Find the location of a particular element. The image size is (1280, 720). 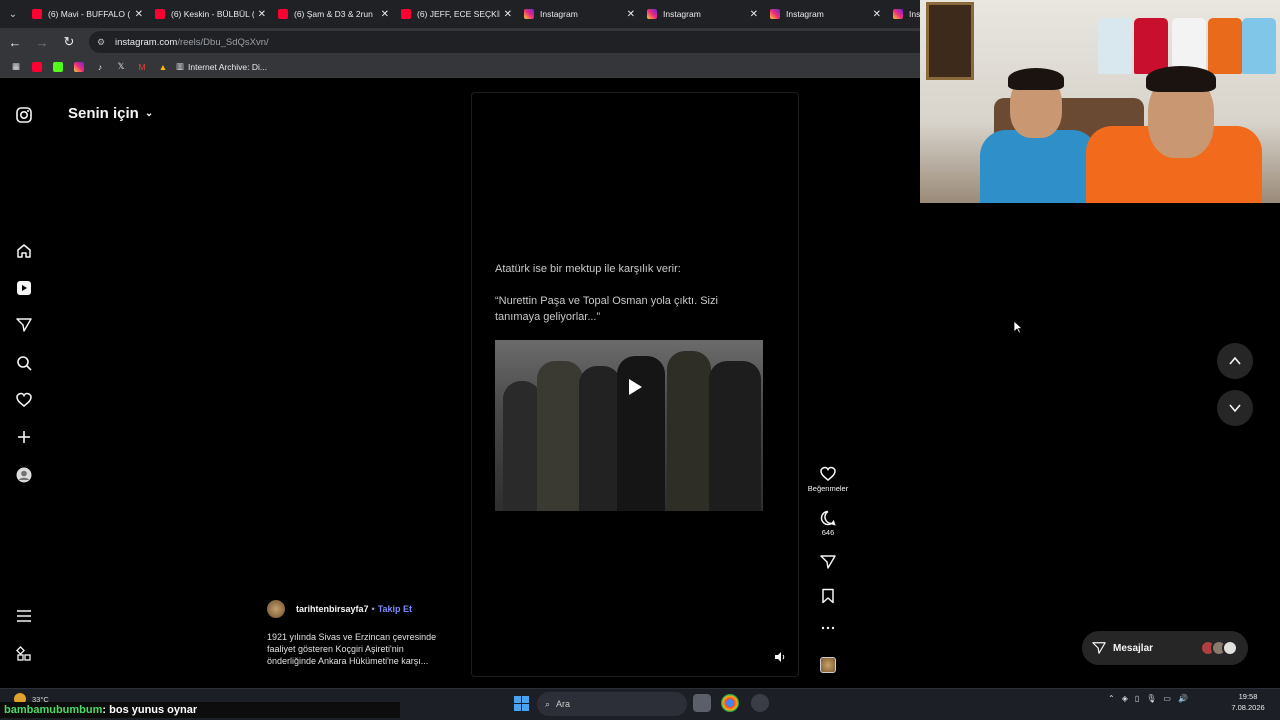

network-icon: ◈ is located at coordinates (1125, 698).